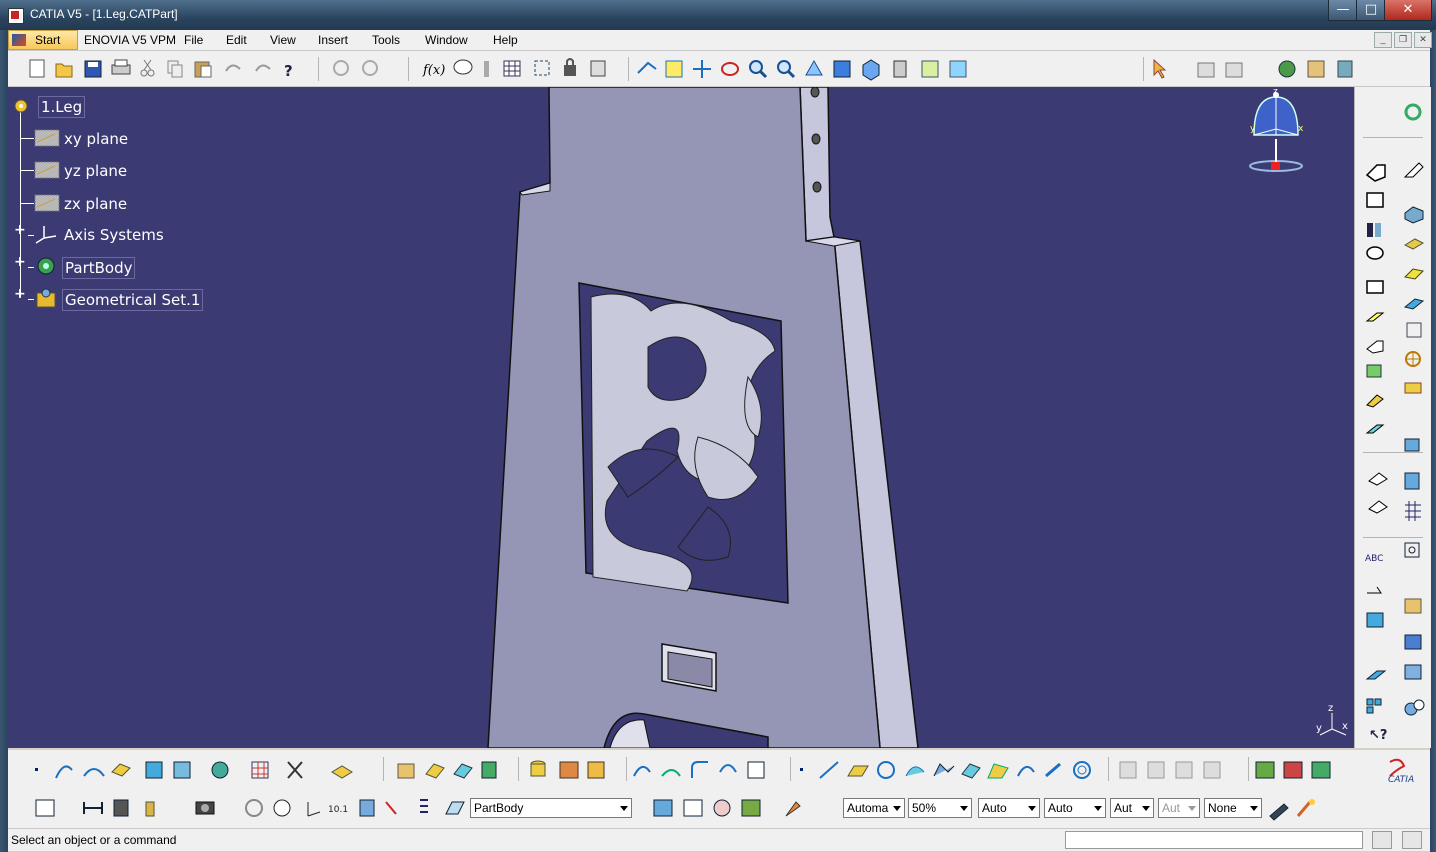 Image resolution: width=1436 pixels, height=852 pixels. What do you see at coordinates (1233, 808) in the screenshot?
I see `rendering-style-select: None` at bounding box center [1233, 808].